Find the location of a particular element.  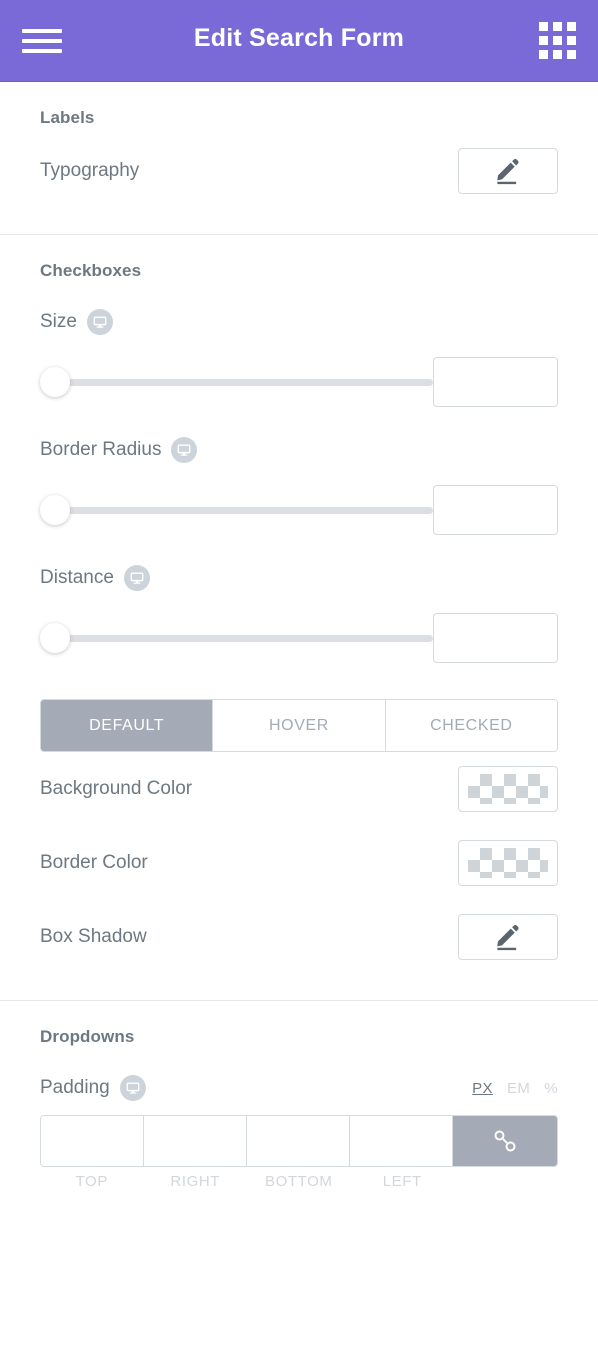

distance-slider is located at coordinates (236, 638).